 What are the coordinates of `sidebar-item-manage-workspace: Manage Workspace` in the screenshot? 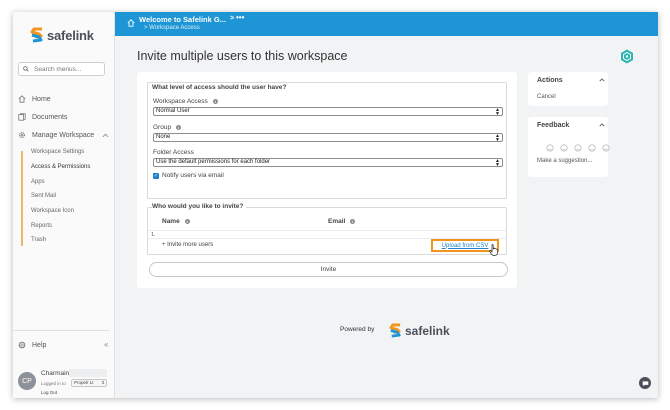 It's located at (56, 135).